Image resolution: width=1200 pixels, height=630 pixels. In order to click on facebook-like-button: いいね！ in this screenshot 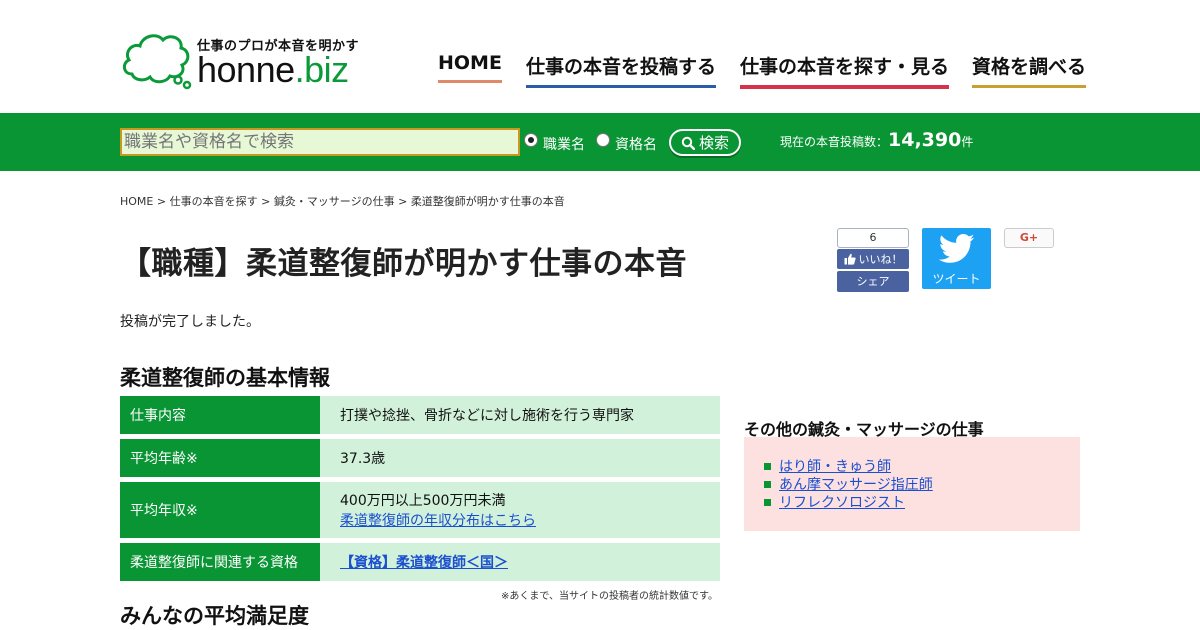, I will do `click(873, 259)`.